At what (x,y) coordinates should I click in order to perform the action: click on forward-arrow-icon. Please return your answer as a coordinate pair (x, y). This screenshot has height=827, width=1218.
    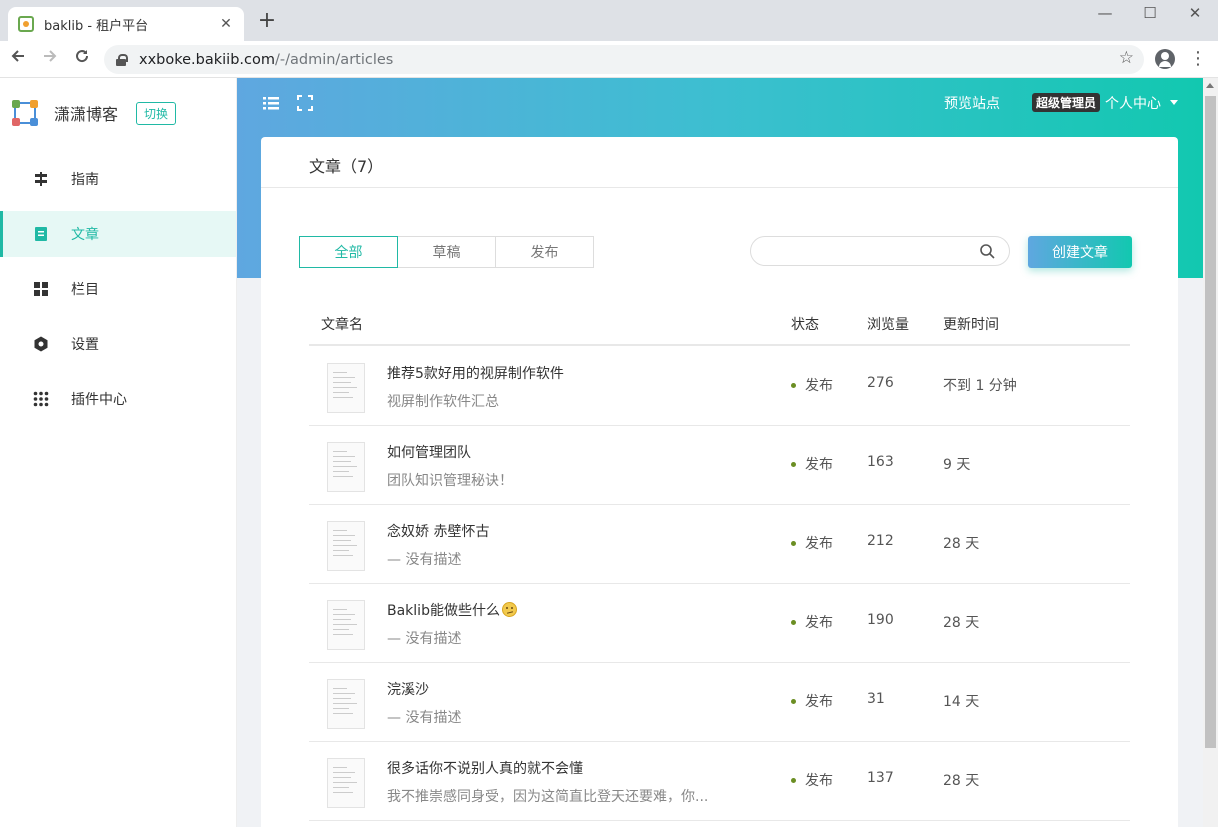
    Looking at the image, I should click on (50, 59).